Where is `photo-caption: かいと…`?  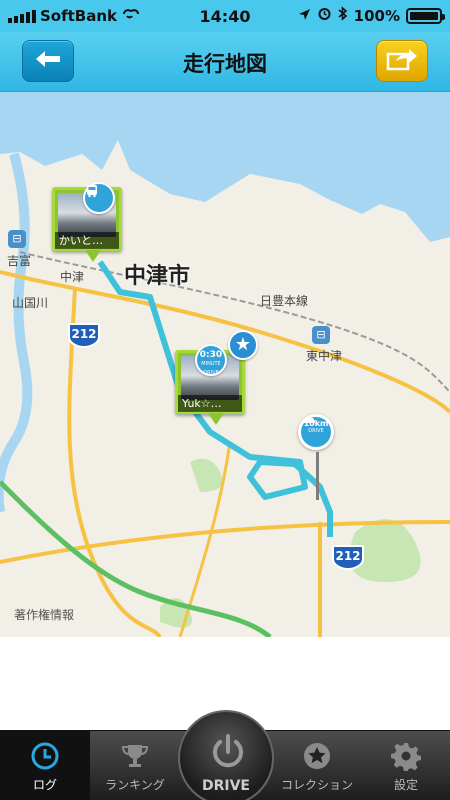
photo-caption: かいと… is located at coordinates (87, 240).